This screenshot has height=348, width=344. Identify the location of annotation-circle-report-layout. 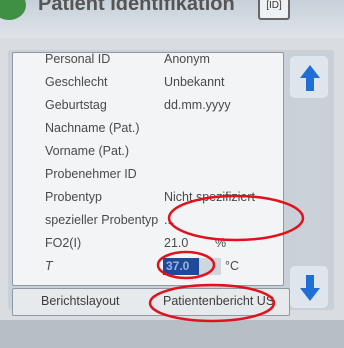
(212, 303).